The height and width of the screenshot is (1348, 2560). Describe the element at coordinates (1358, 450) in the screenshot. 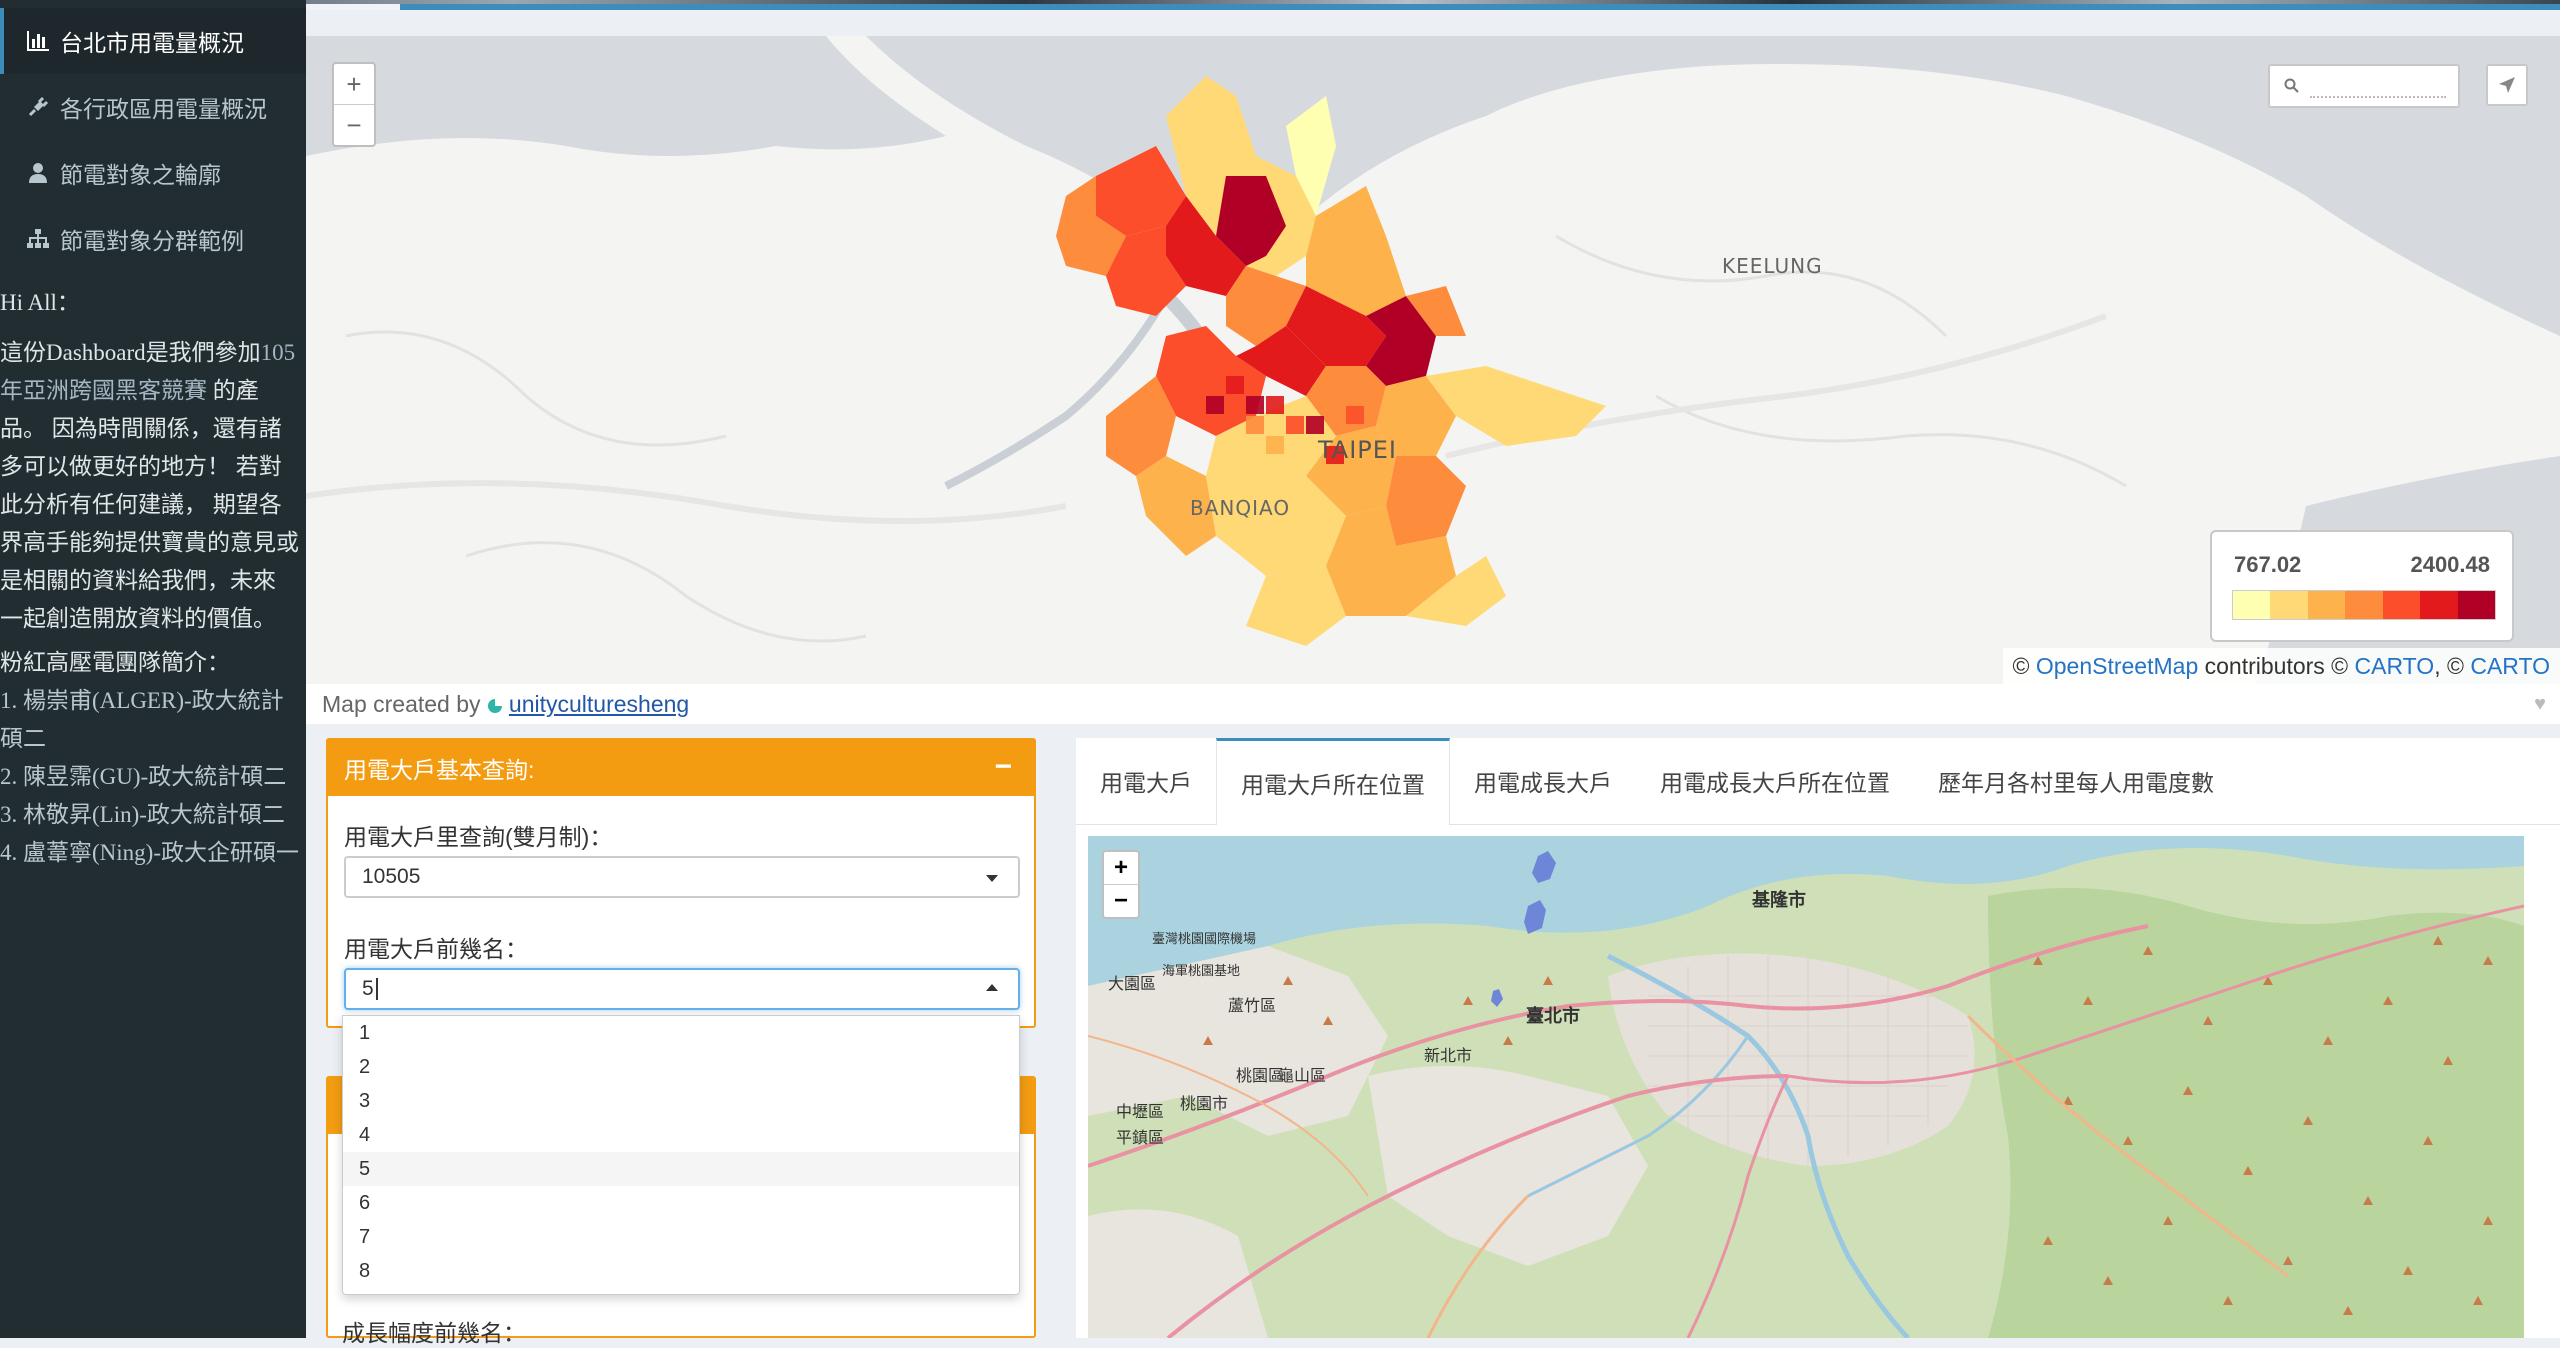

I see `map-label-taipei: TAIPEI` at that location.